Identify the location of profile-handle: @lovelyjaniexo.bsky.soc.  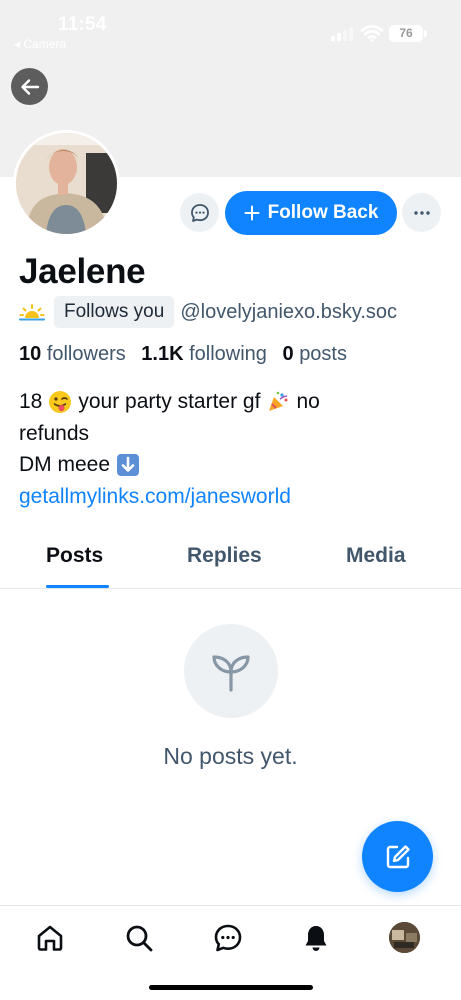
(289, 311).